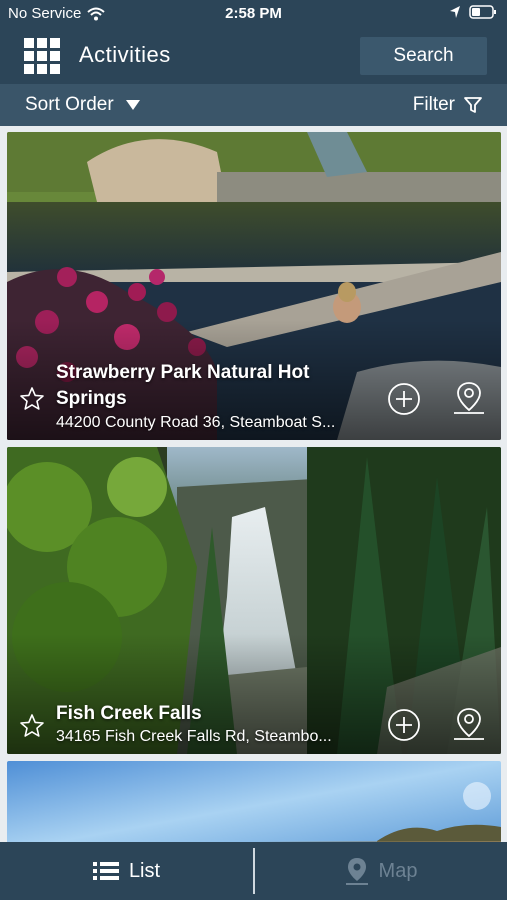  Describe the element at coordinates (455, 12) in the screenshot. I see `location-arrow-icon` at that location.